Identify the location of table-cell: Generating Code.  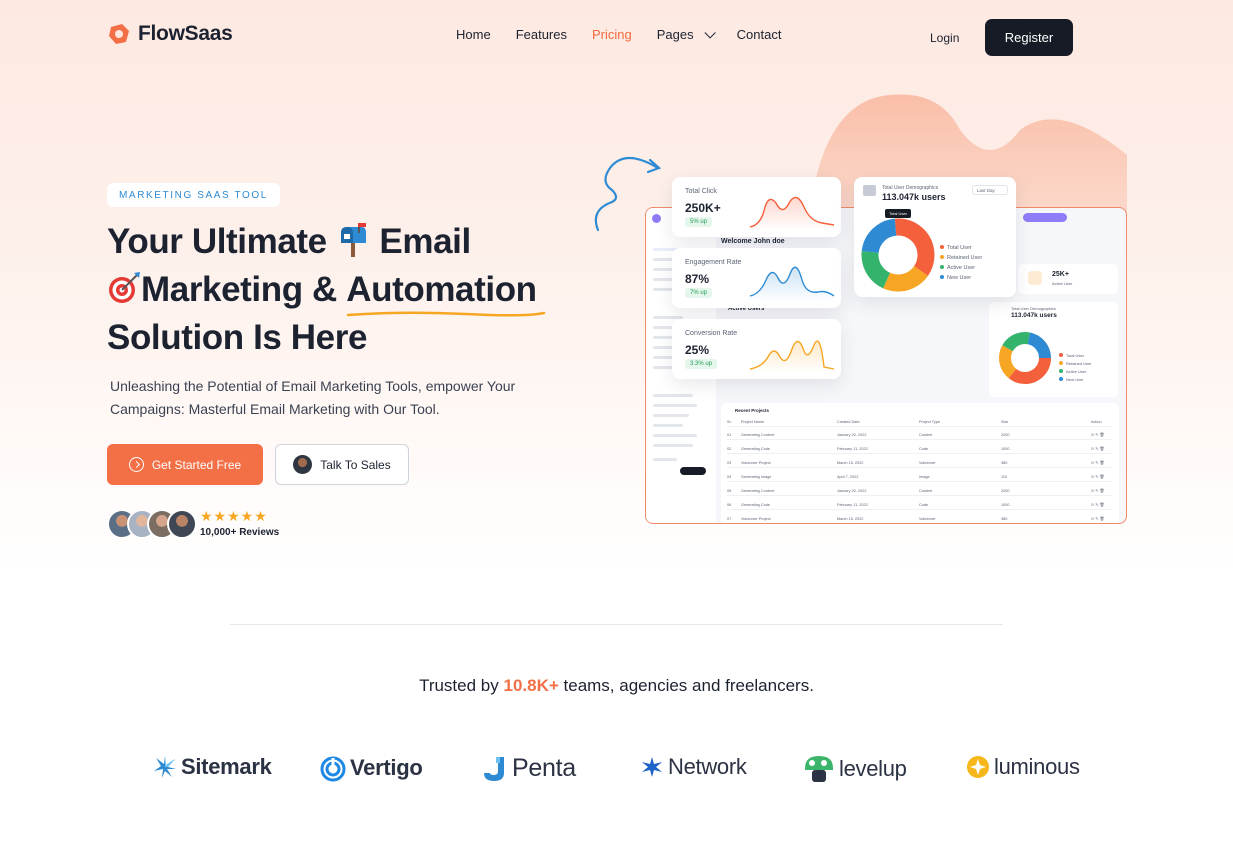
(755, 448).